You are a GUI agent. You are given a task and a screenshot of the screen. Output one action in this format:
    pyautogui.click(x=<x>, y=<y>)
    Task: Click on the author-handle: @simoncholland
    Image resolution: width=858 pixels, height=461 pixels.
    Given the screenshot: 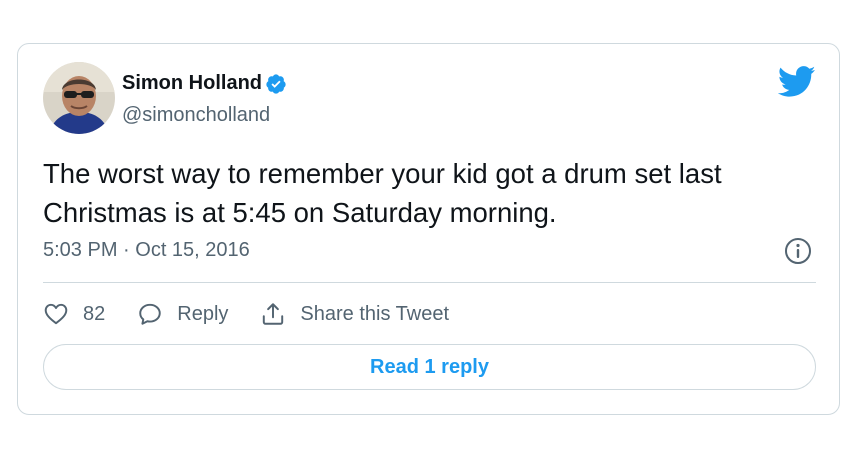 What is the action you would take?
    pyautogui.click(x=196, y=115)
    